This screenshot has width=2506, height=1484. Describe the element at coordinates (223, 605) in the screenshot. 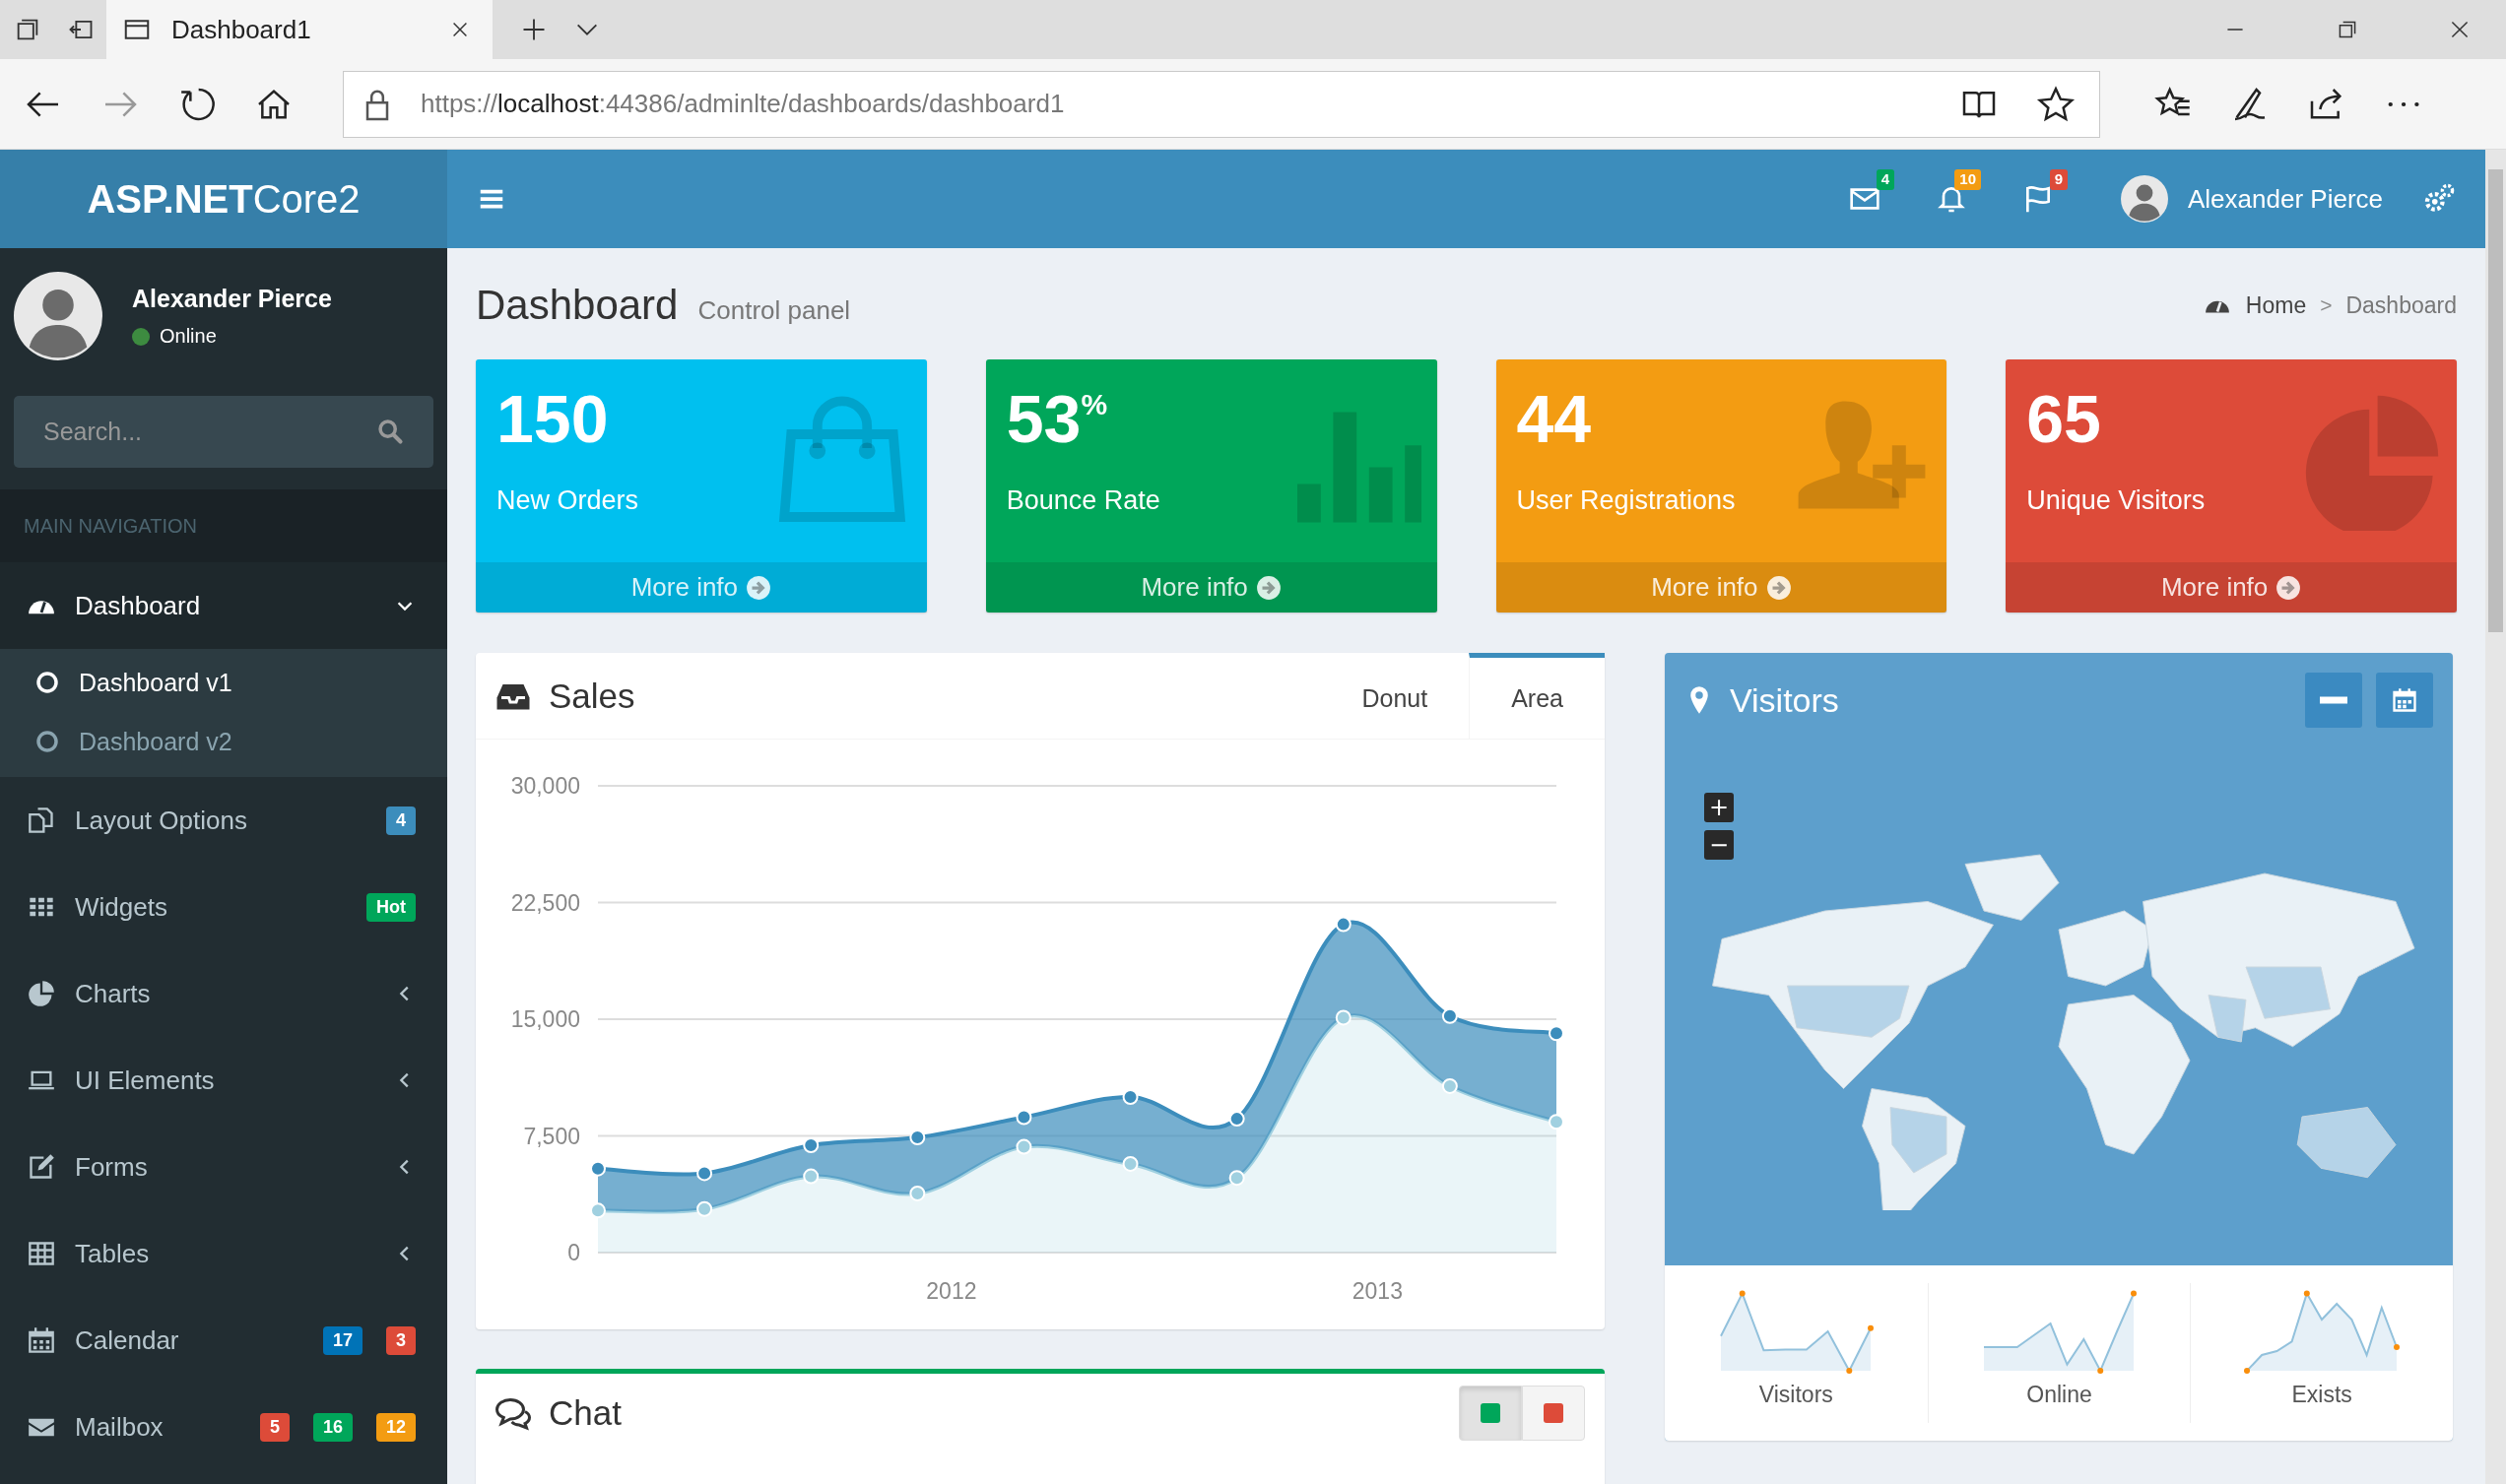

I see `menu-item: Dashboard` at that location.